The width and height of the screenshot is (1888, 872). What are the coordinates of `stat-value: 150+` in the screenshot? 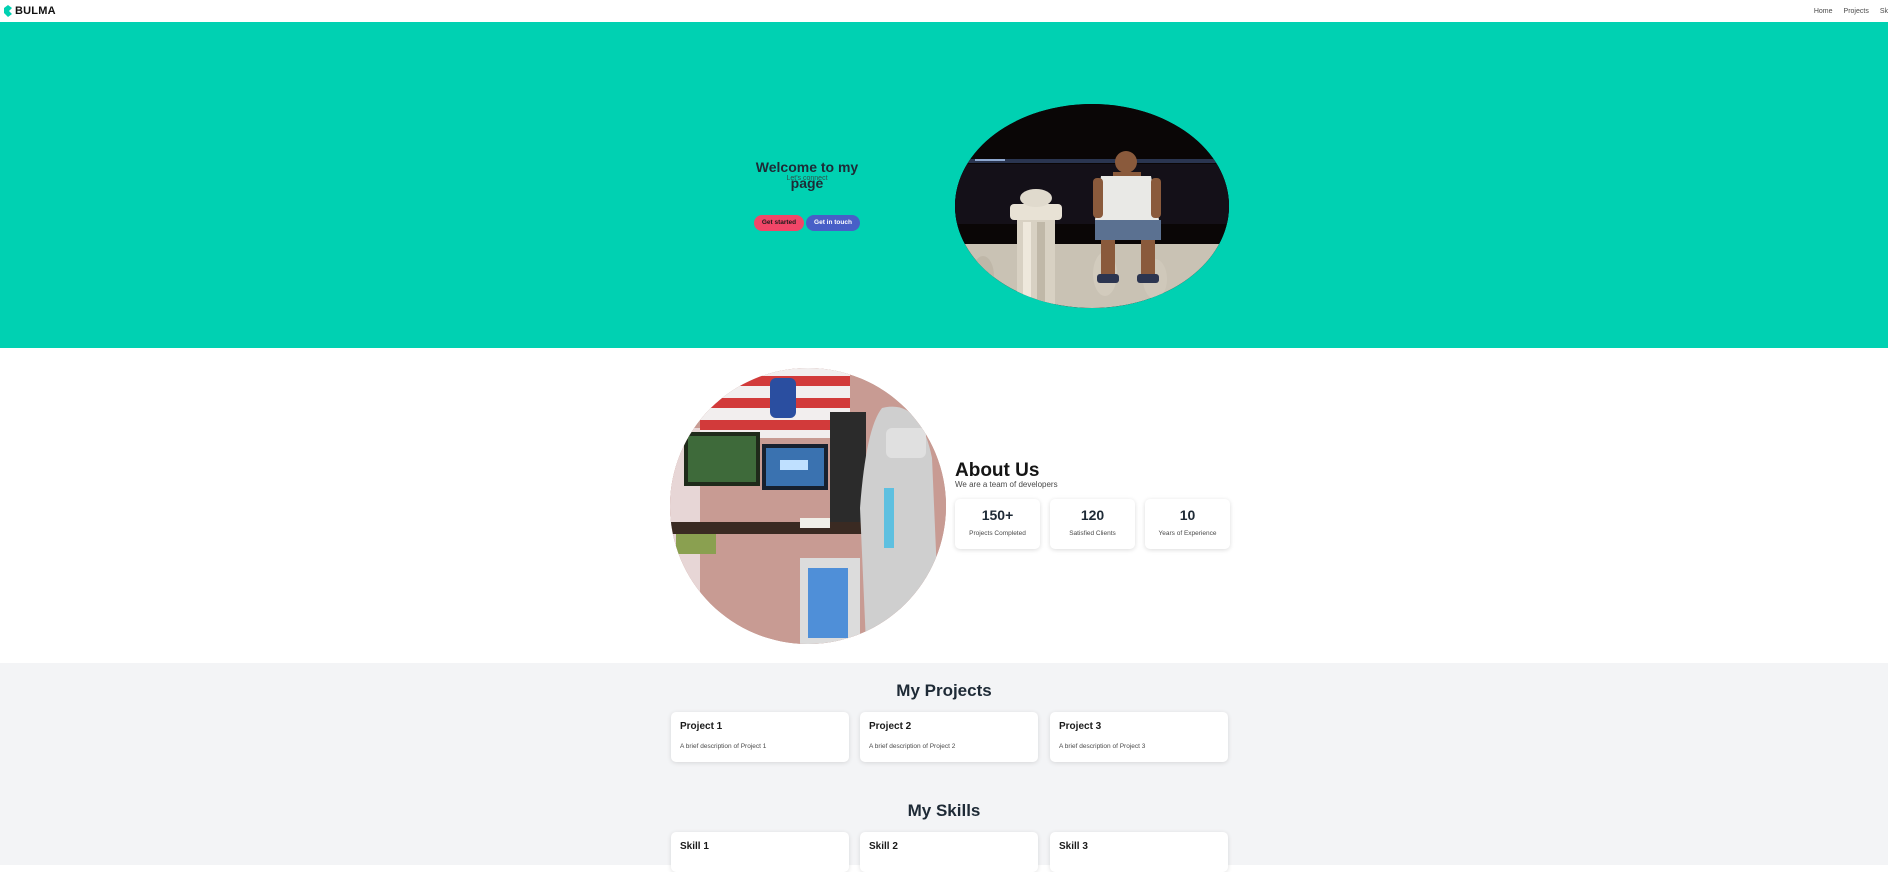 It's located at (997, 515).